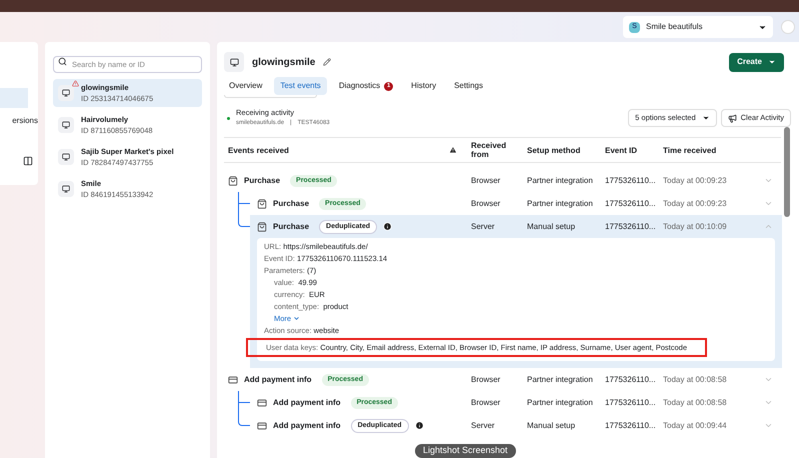 The width and height of the screenshot is (799, 458). I want to click on panel-toggle-icon, so click(28, 161).